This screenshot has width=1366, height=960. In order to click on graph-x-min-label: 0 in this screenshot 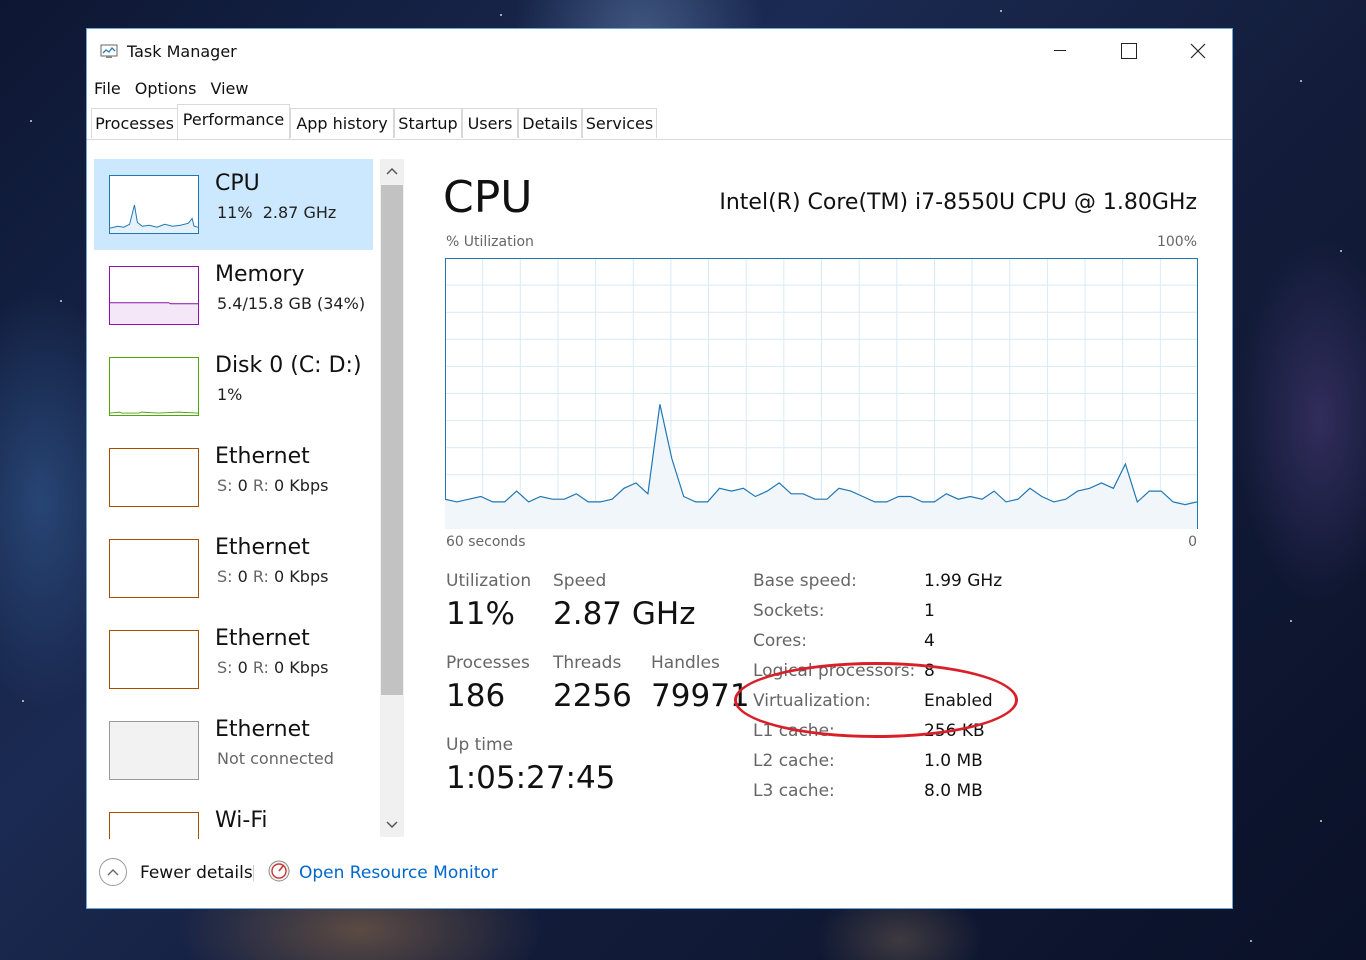, I will do `click(1192, 542)`.